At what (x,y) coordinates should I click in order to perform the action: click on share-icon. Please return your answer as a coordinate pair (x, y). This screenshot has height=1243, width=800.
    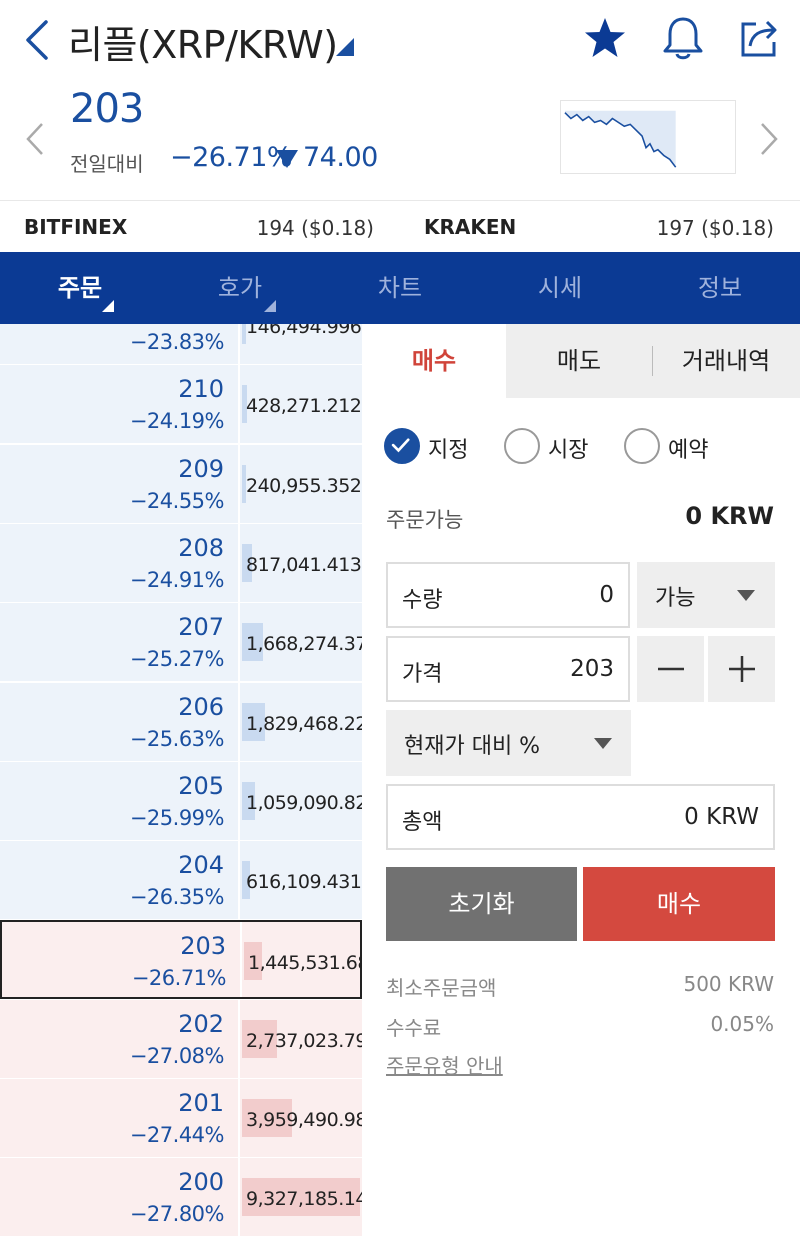
    Looking at the image, I should click on (760, 38).